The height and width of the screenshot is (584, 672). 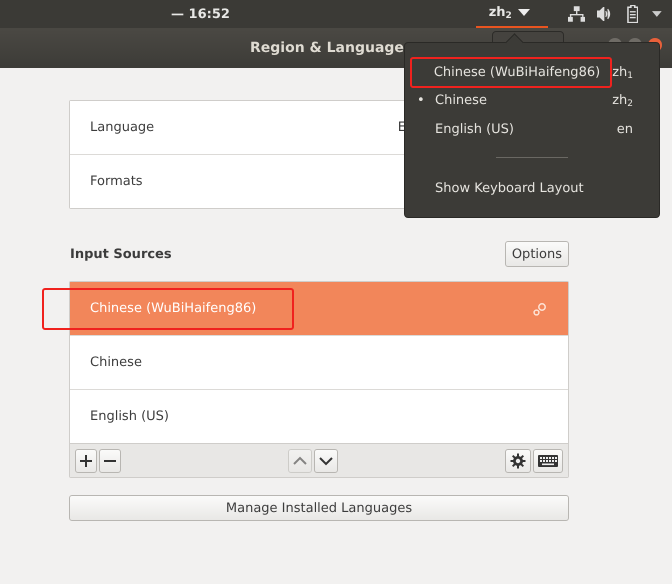 I want to click on menu-item-label: English (US), so click(x=475, y=129).